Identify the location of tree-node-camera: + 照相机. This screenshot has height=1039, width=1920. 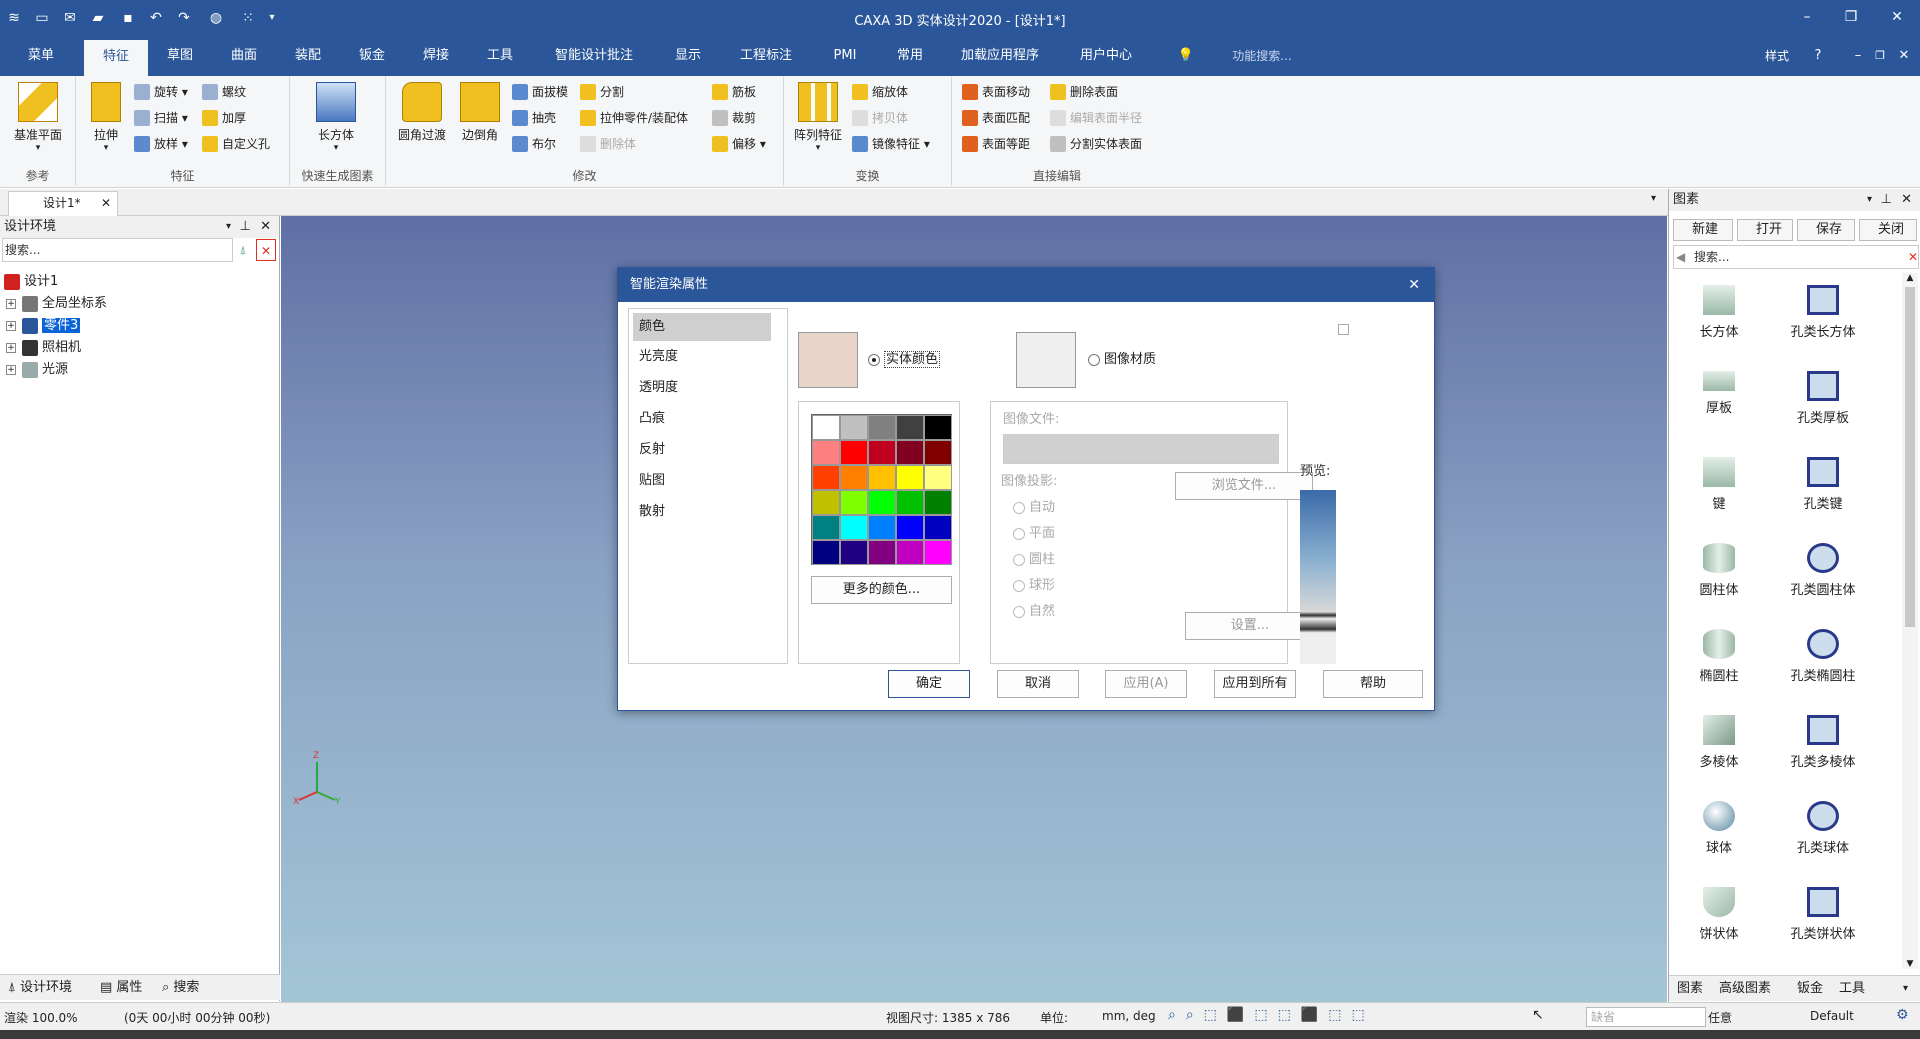
(43, 348).